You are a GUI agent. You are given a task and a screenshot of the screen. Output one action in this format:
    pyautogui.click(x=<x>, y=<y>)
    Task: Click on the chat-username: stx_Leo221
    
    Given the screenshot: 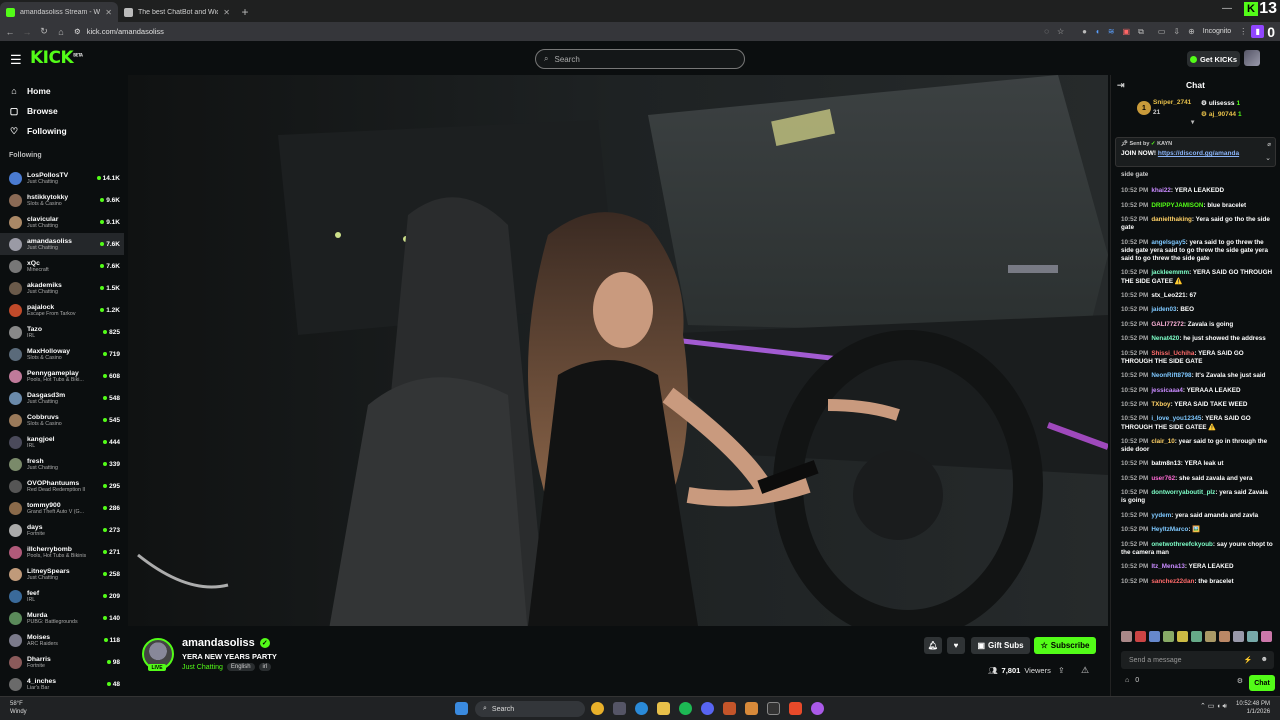 What is the action you would take?
    pyautogui.click(x=1168, y=295)
    